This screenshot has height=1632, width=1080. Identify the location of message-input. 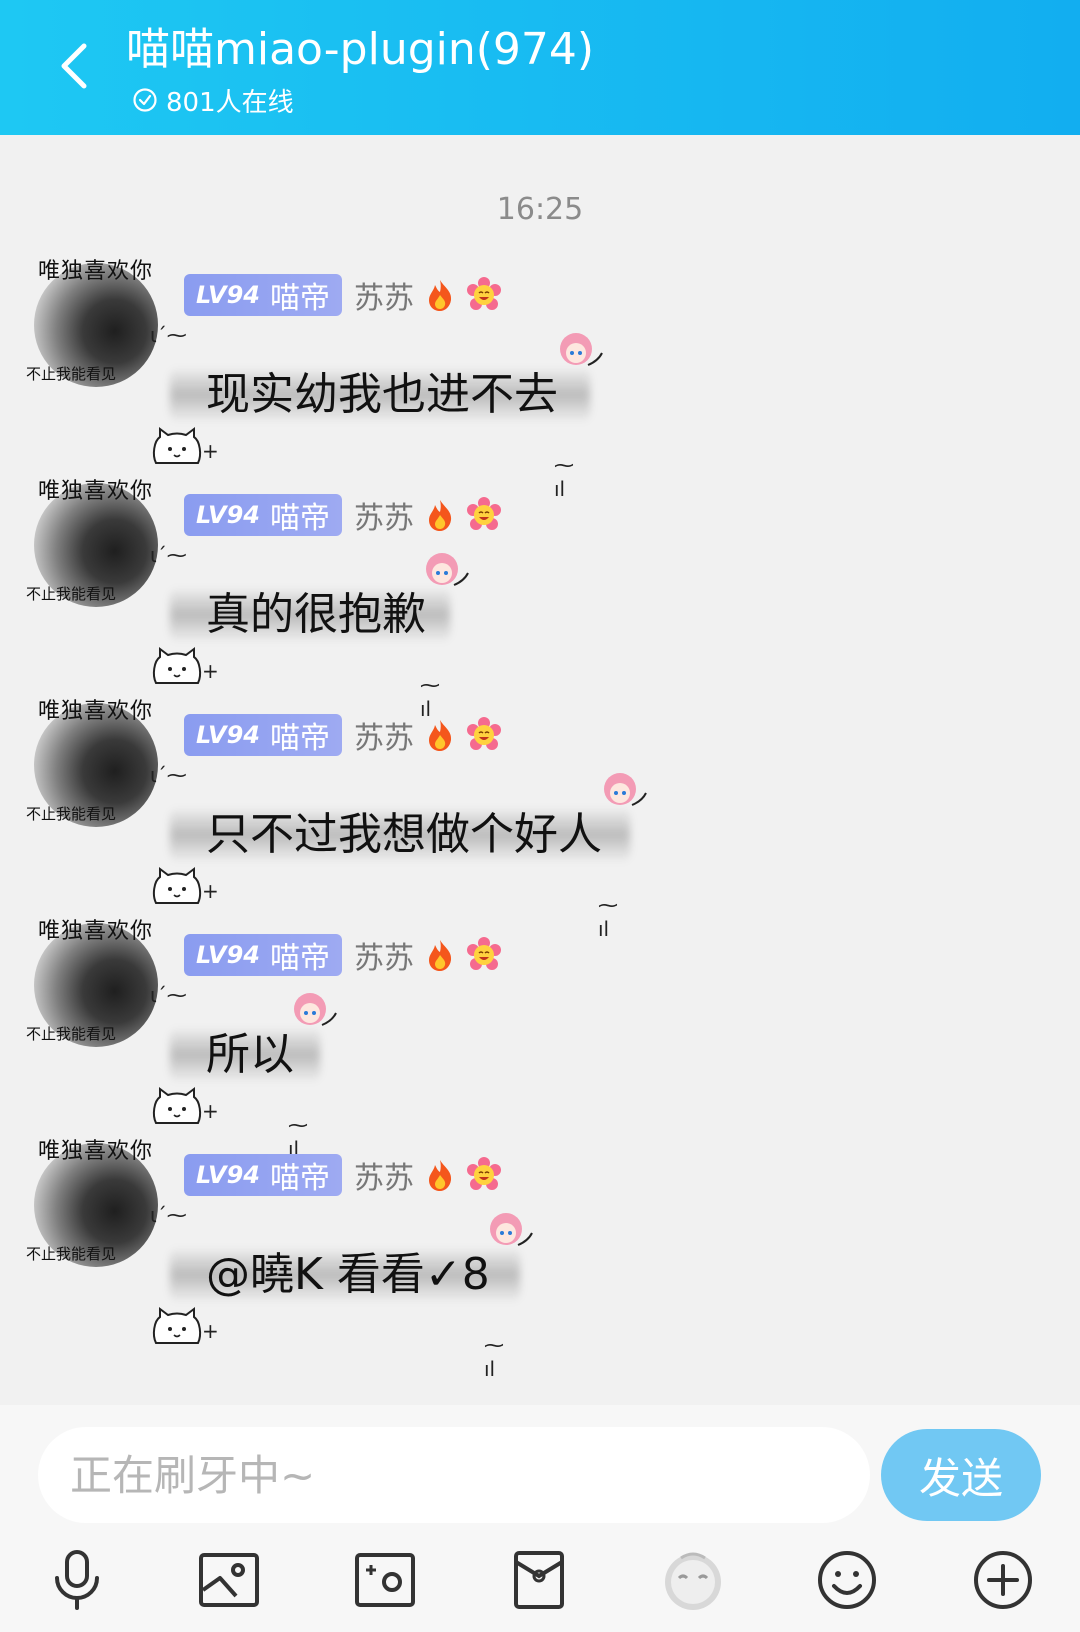
(454, 1475).